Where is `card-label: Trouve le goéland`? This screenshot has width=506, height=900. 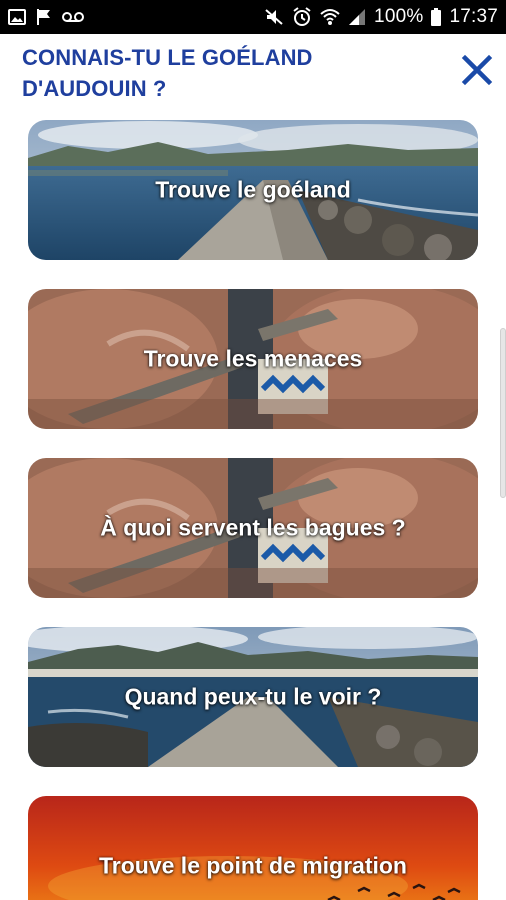 card-label: Trouve le goéland is located at coordinates (253, 189).